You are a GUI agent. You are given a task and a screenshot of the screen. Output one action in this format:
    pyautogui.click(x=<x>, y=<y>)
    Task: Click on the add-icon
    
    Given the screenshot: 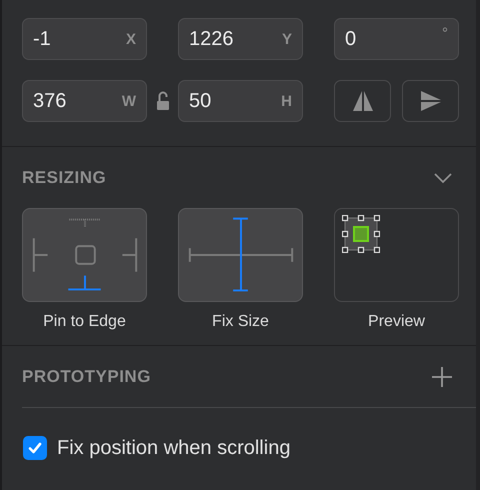 What is the action you would take?
    pyautogui.click(x=442, y=377)
    